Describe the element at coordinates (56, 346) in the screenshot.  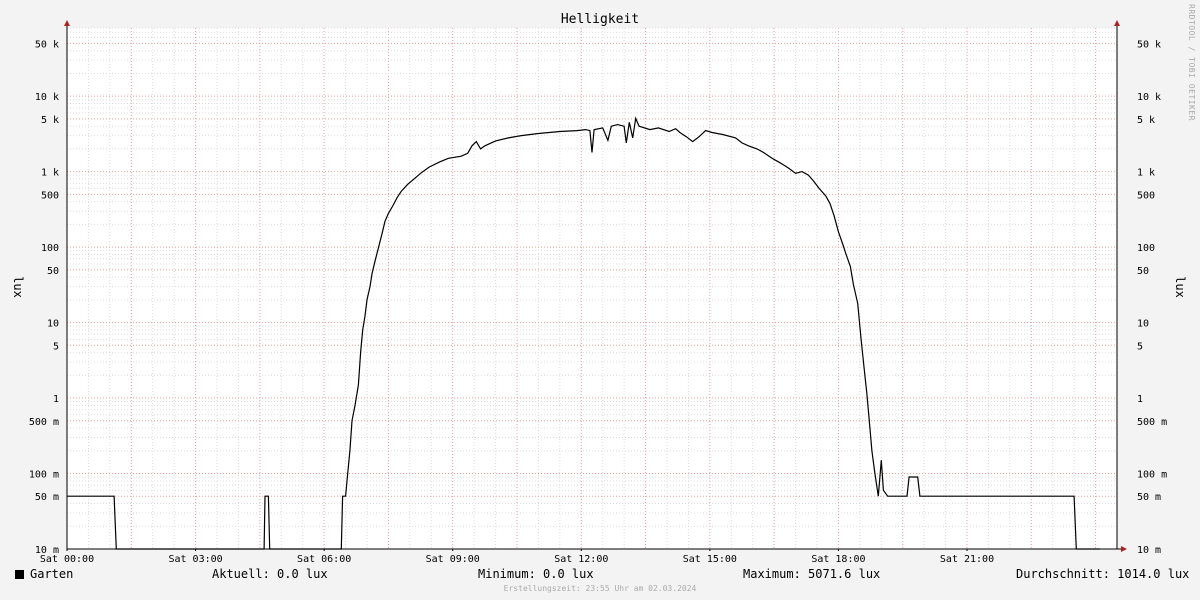
I see `y-tick-label-left: 5` at that location.